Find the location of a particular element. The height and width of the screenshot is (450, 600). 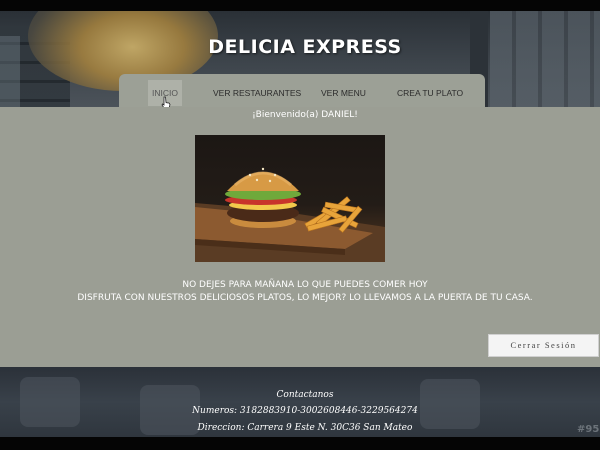

logout-button: Cerrar Sesión is located at coordinates (543, 345).